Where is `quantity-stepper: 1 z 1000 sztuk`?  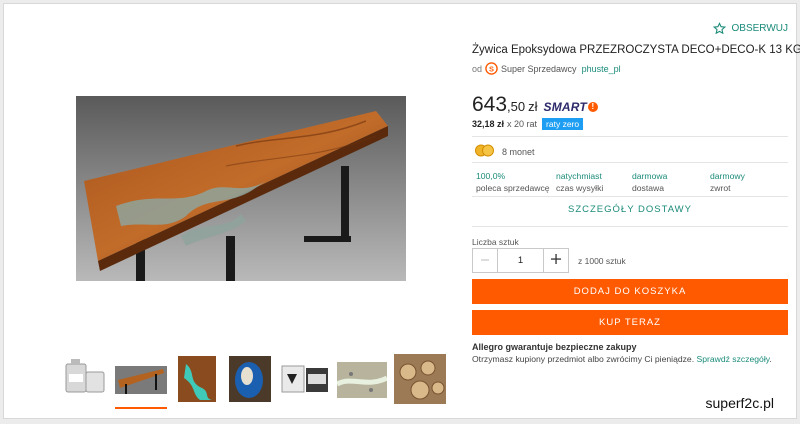 quantity-stepper: 1 z 1000 sztuk is located at coordinates (549, 260).